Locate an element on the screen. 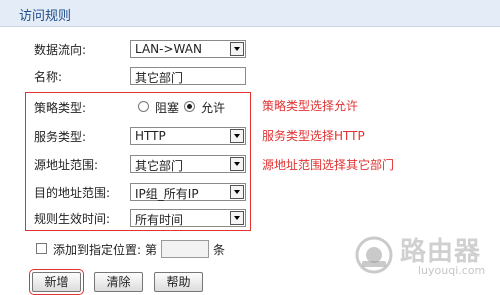  help-button: 帮助 is located at coordinates (178, 282).